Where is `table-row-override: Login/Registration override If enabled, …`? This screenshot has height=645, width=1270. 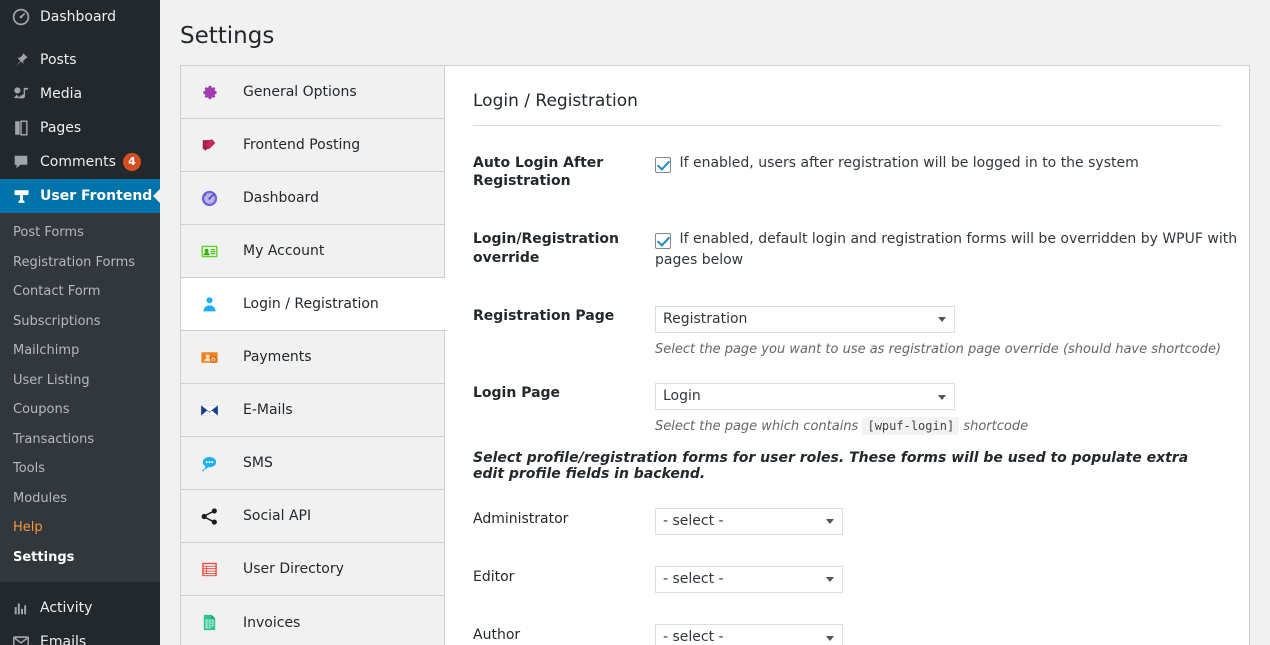 table-row-override: Login/Registration override If enabled, … is located at coordinates (847, 248).